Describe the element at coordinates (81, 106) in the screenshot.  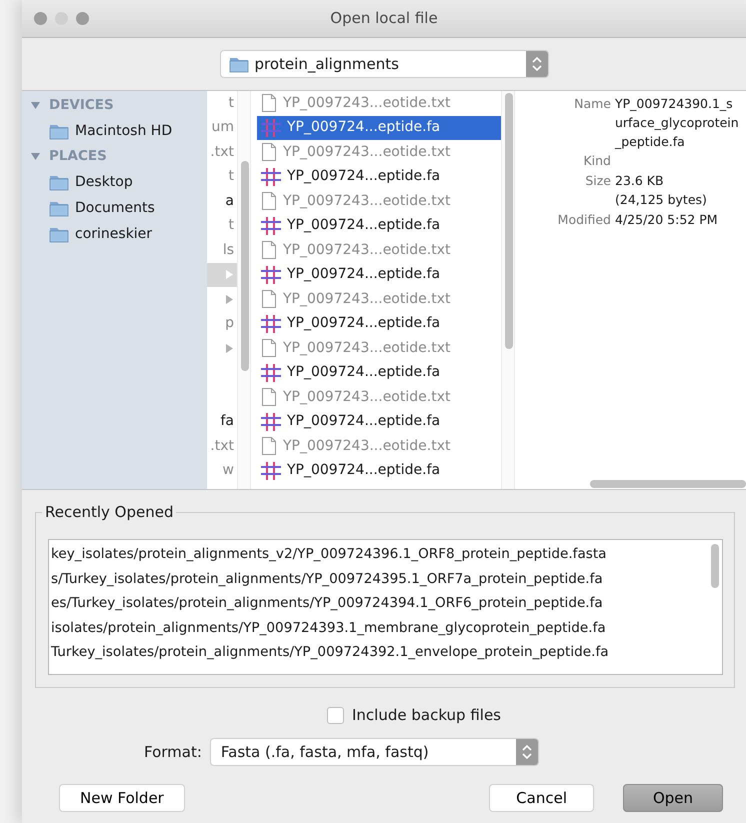
I see `section-header: DEVICES` at that location.